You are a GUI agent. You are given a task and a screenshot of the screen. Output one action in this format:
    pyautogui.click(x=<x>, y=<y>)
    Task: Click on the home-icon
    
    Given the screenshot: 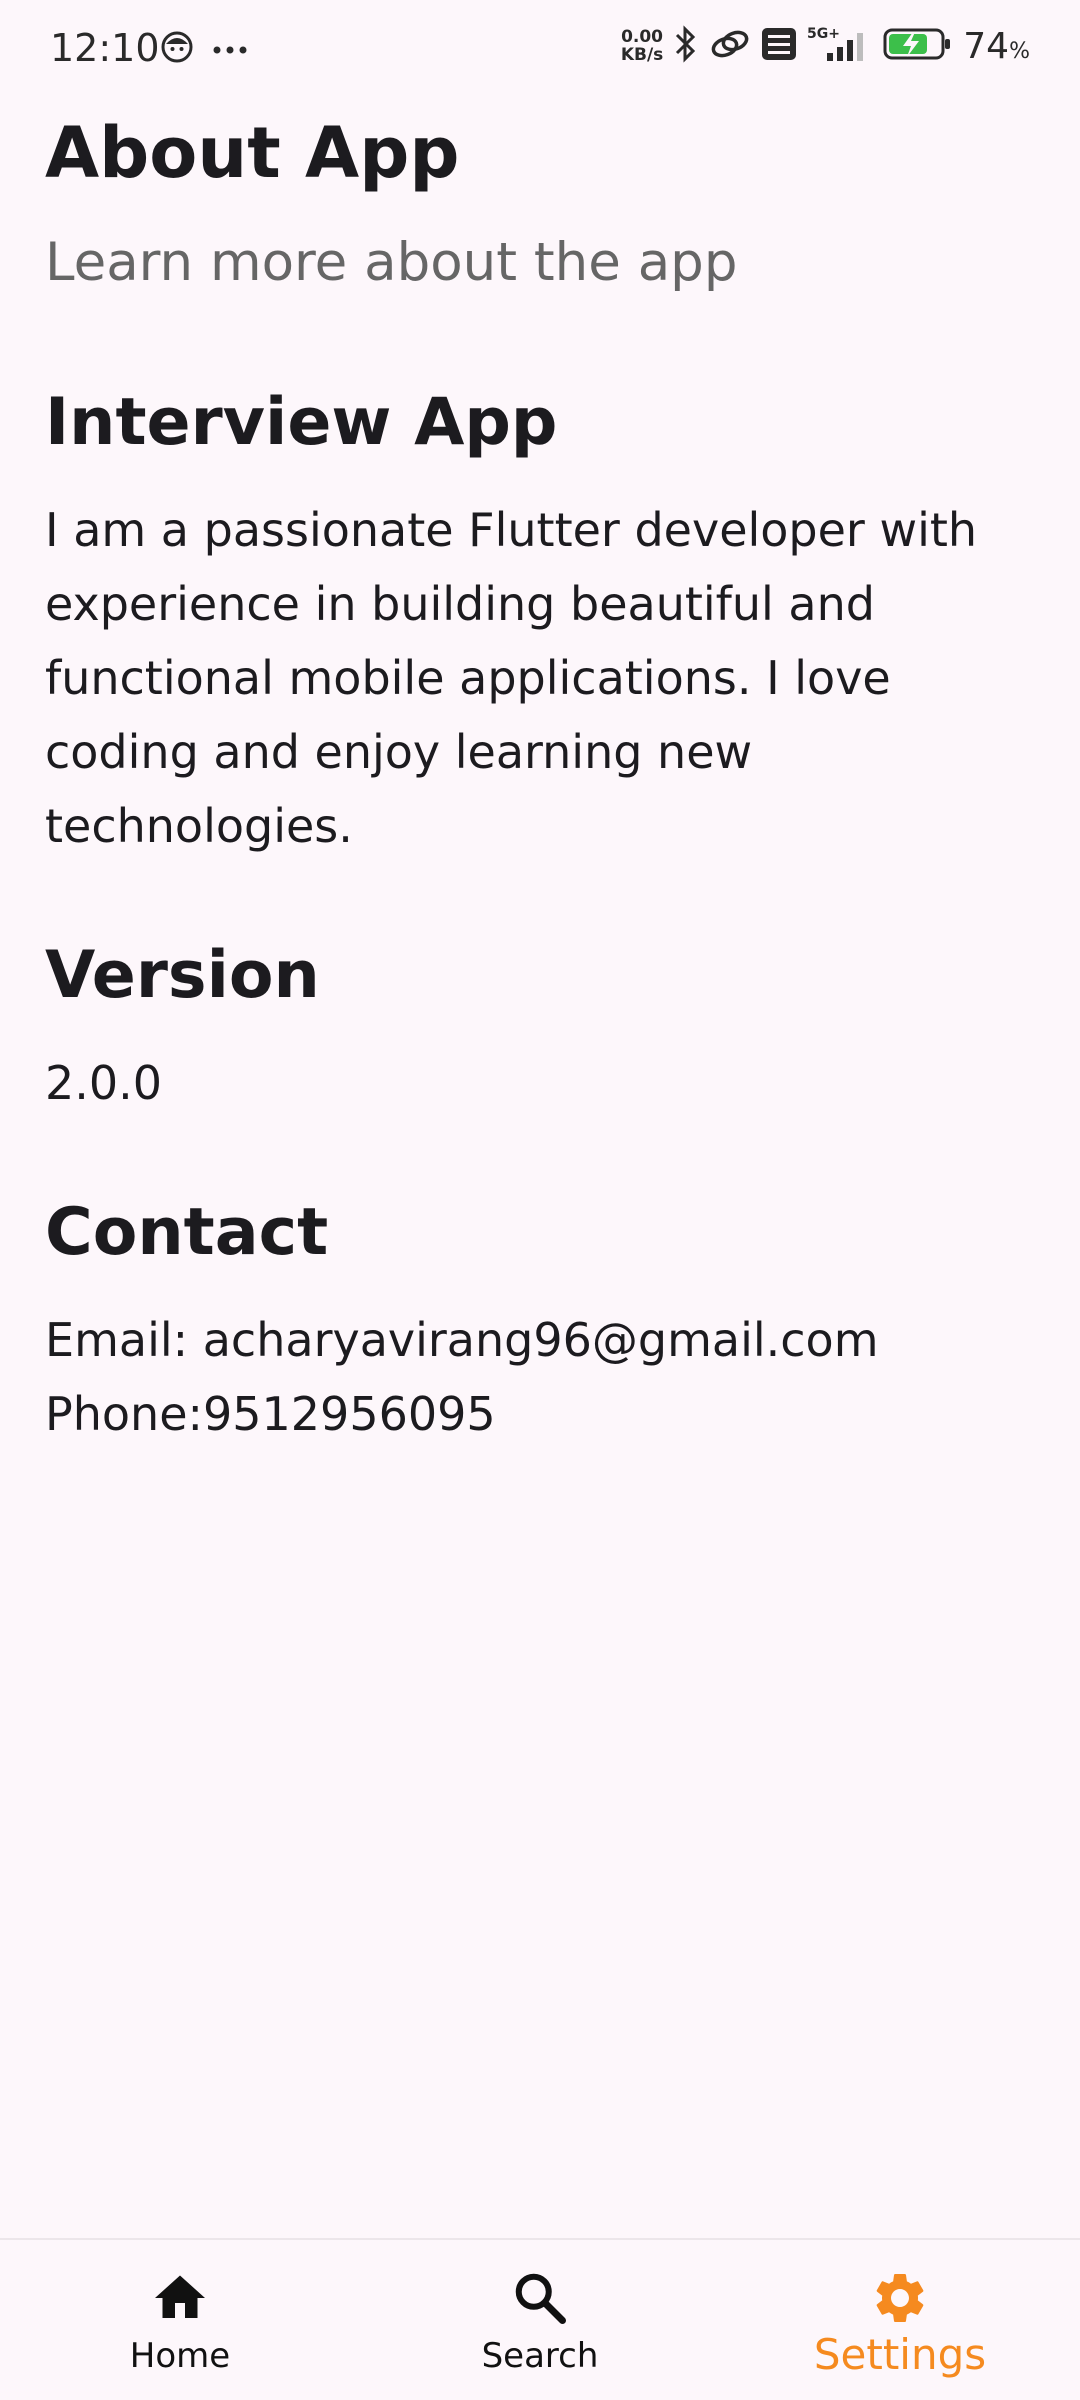 What is the action you would take?
    pyautogui.click(x=180, y=2298)
    